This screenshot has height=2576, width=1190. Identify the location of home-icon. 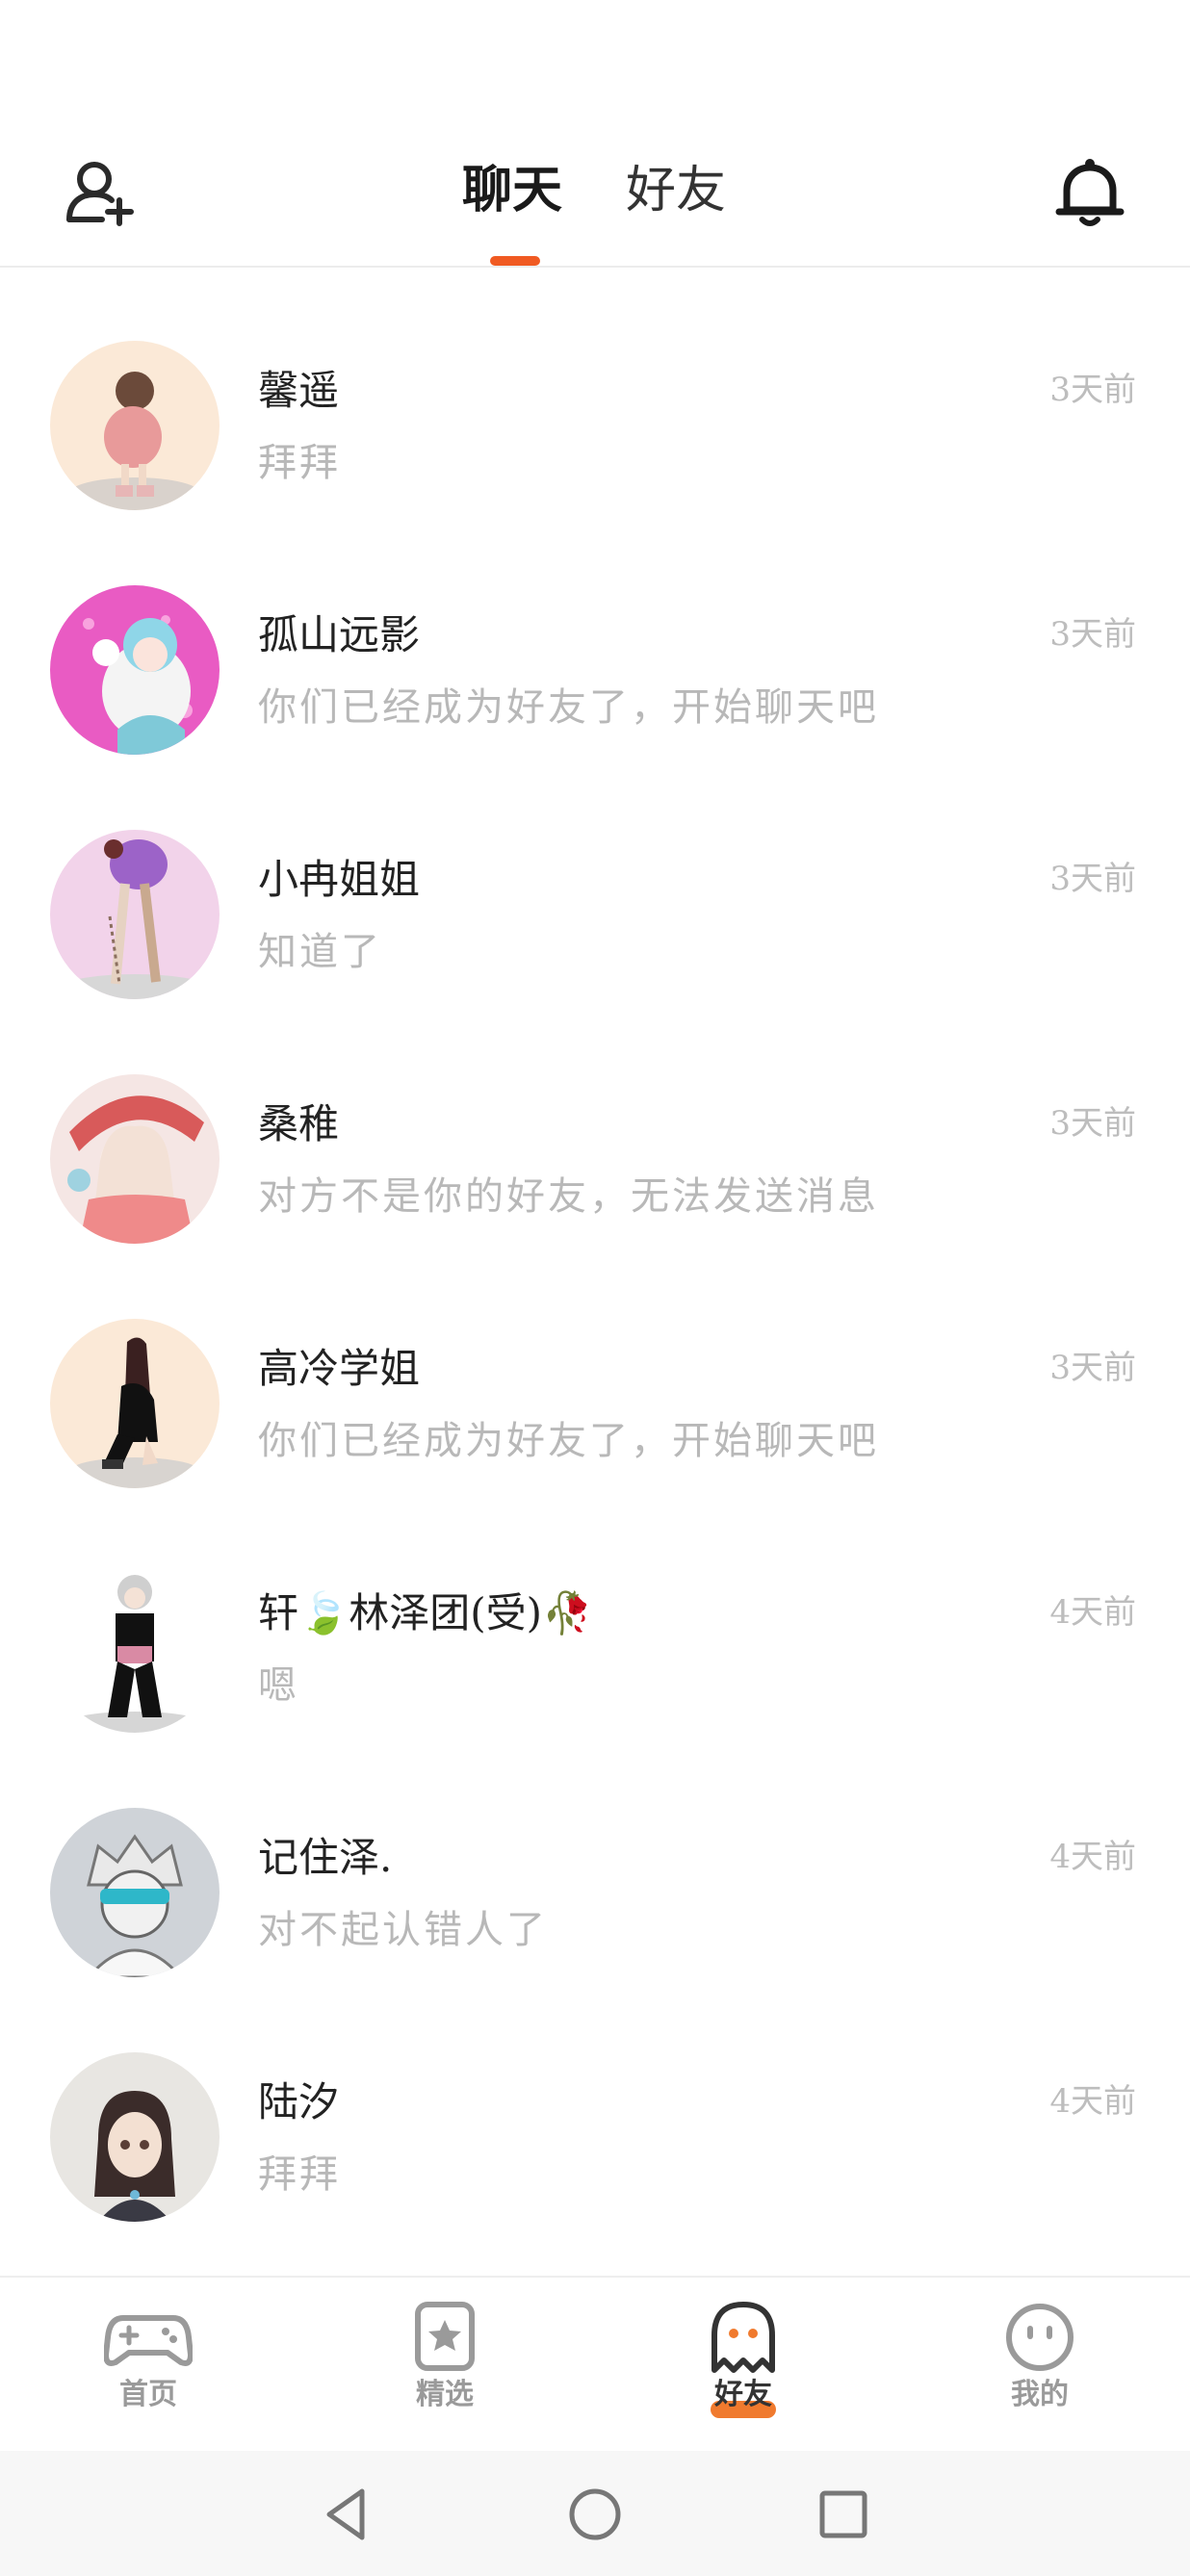
(595, 2514).